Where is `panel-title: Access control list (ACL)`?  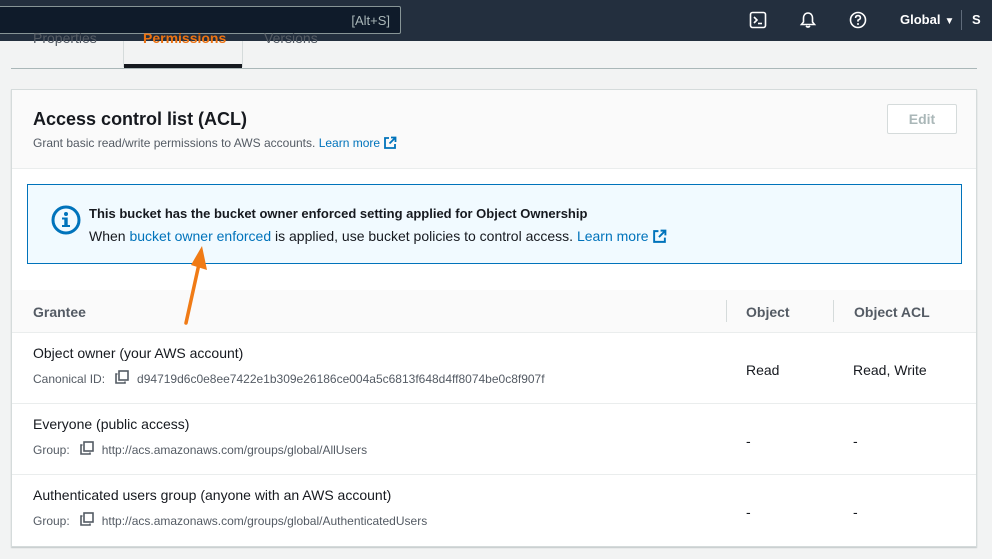
panel-title: Access control list (ACL) is located at coordinates (140, 119).